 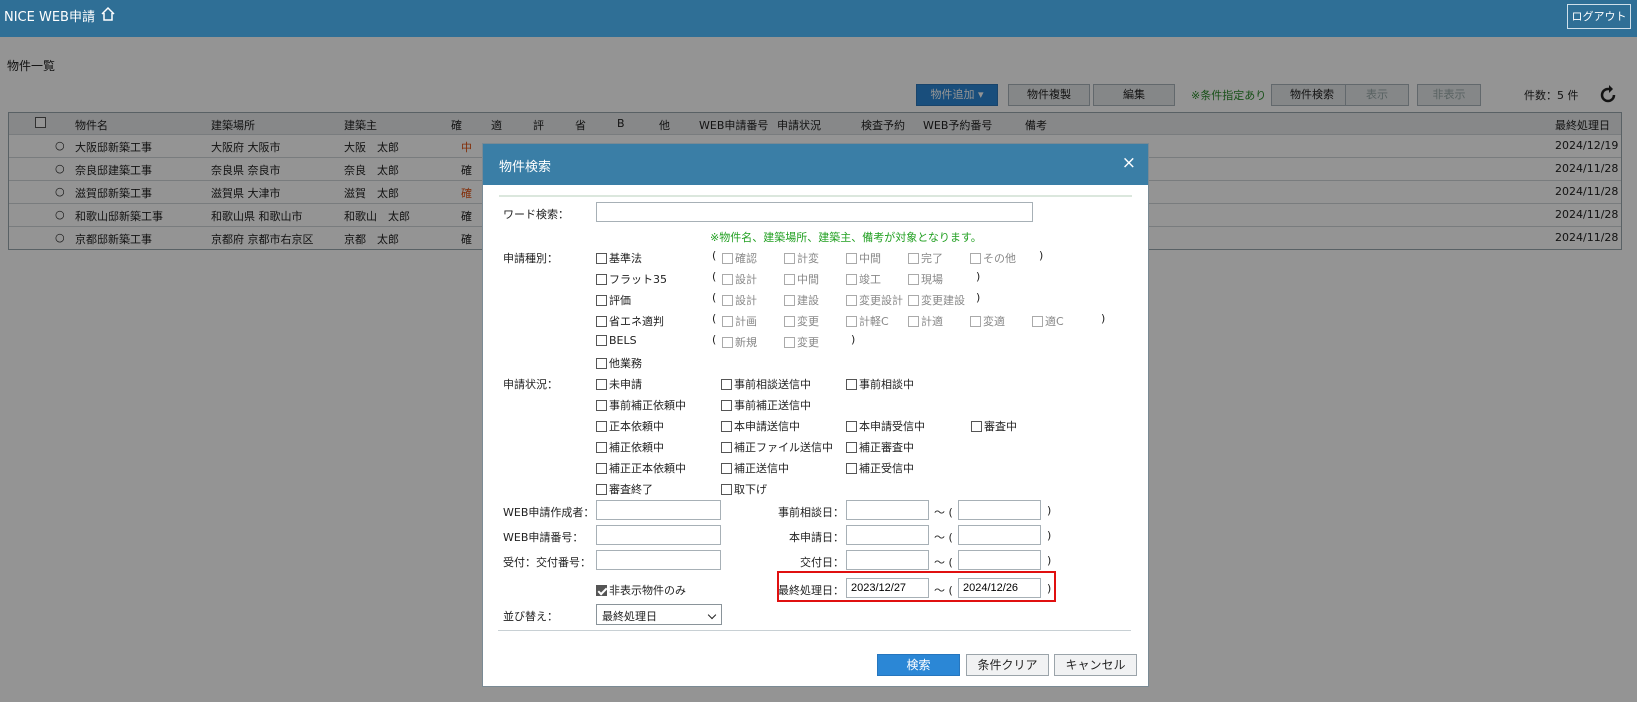 I want to click on checkbox-status: 補正正本依頼中, so click(x=641, y=468).